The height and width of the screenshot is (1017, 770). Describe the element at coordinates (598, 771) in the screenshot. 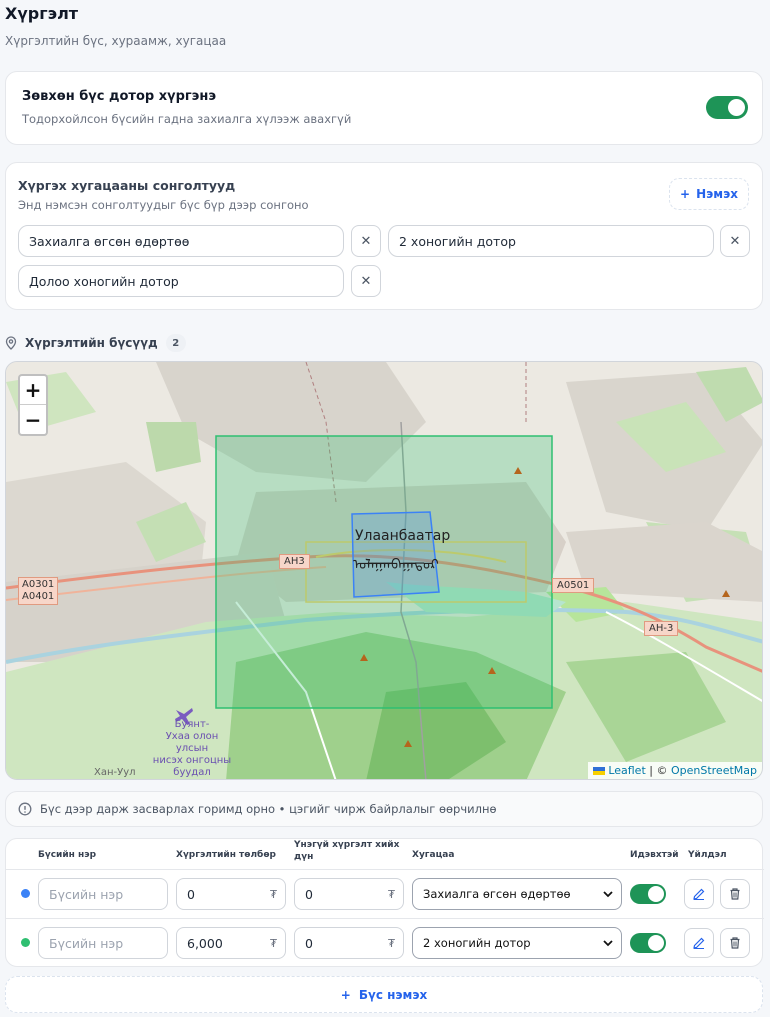

I see `ukraine-flag-icon` at that location.